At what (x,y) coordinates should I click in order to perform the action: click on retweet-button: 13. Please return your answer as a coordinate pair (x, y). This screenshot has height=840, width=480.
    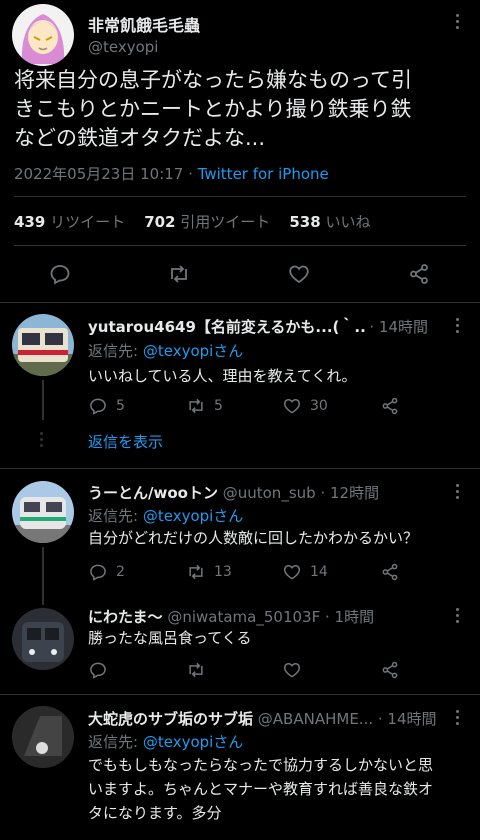
    Looking at the image, I should click on (209, 572).